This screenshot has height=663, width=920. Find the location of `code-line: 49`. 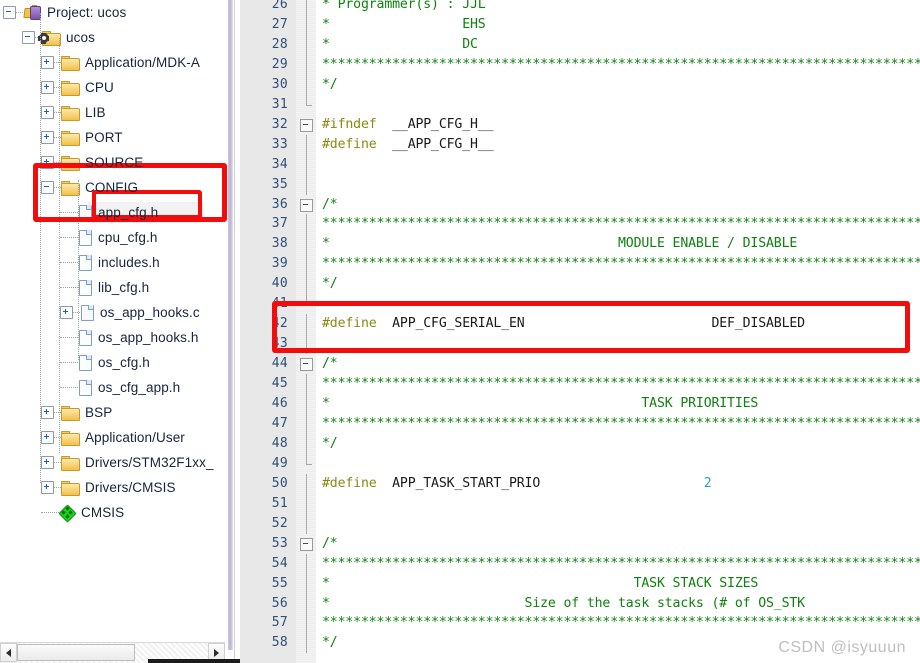

code-line: 49 is located at coordinates (580, 463).